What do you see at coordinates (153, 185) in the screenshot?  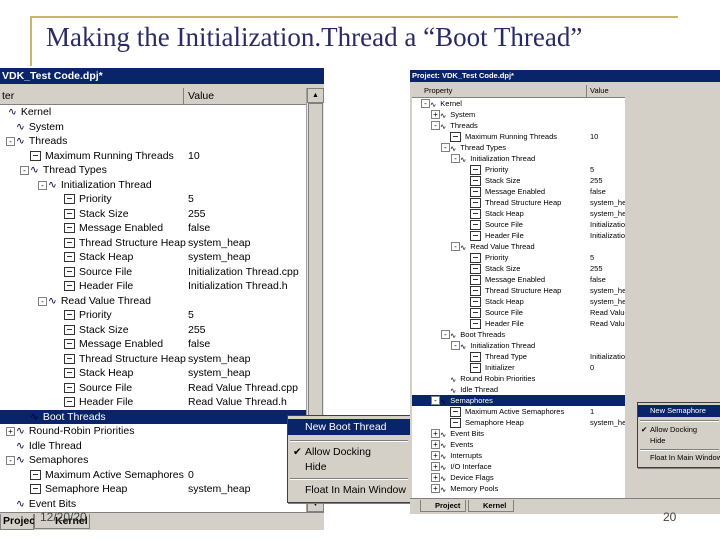 I see `left-tree-row: - ∿ Initialization Thread` at bounding box center [153, 185].